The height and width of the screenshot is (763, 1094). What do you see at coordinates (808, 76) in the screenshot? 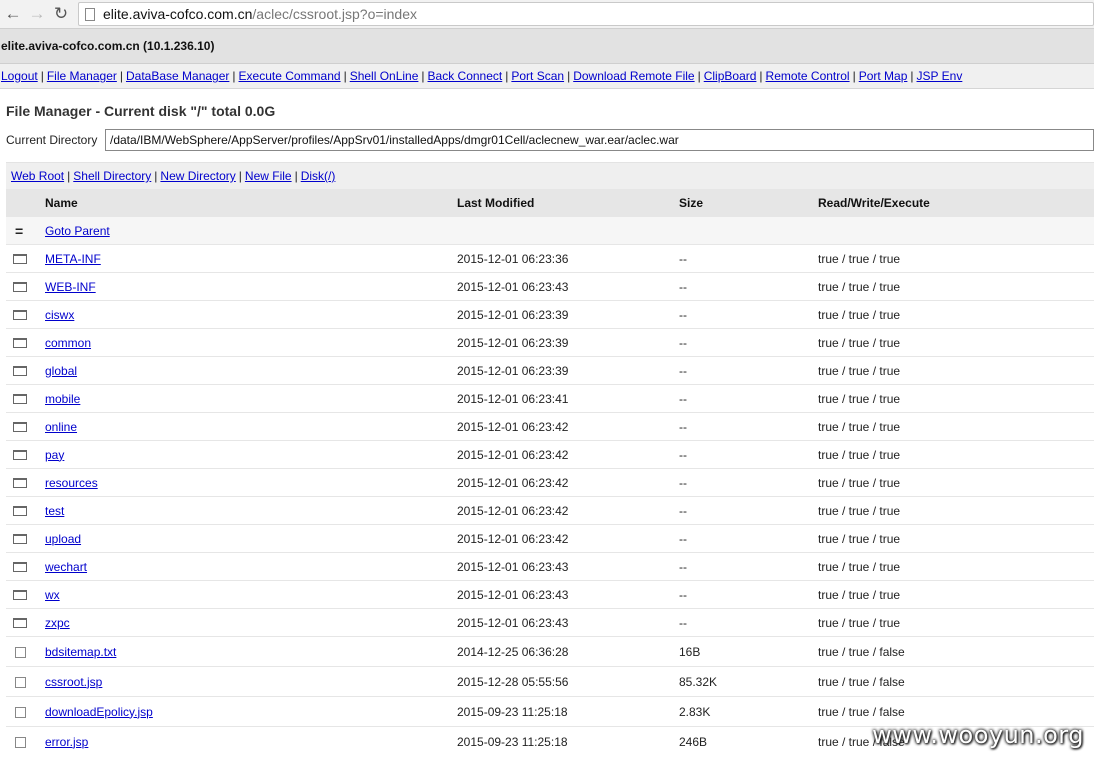
I see `menu-link-remote-control: Remote Control` at bounding box center [808, 76].